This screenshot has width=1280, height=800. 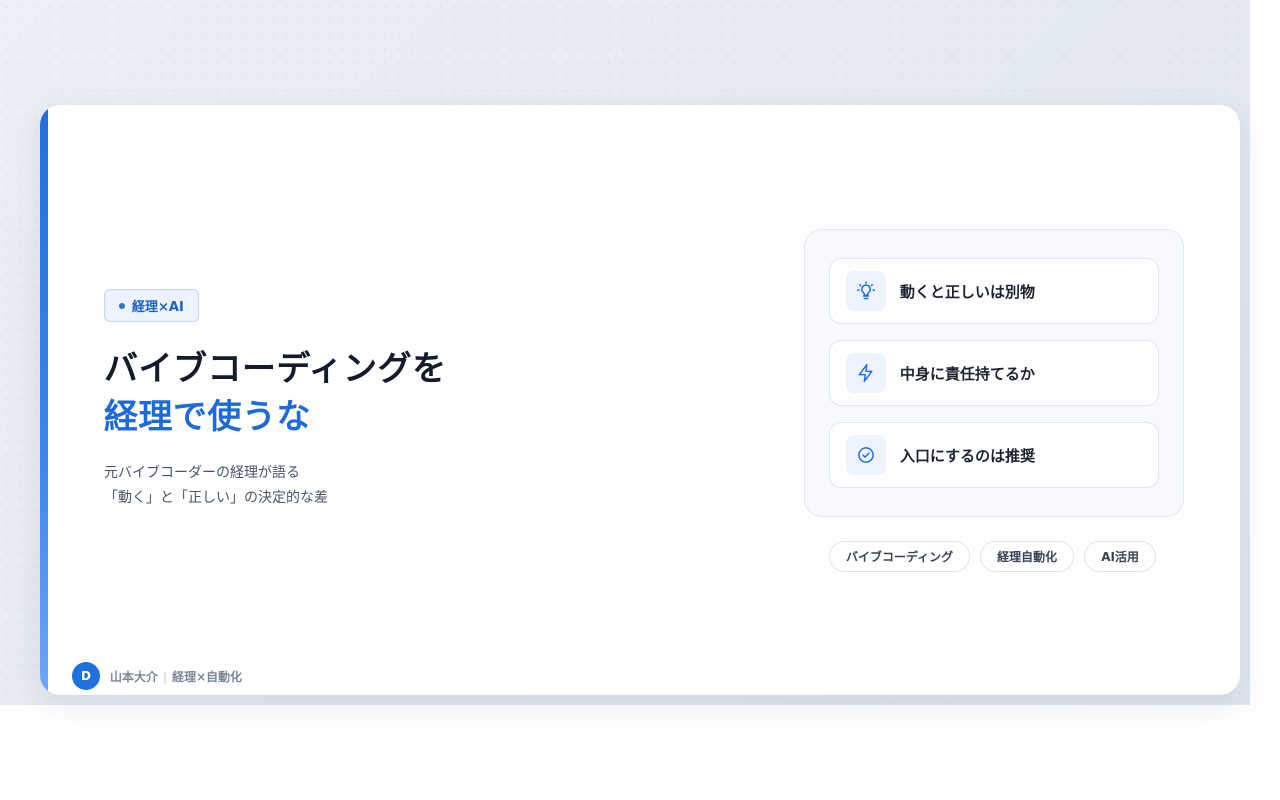 I want to click on avatar: D, so click(x=86, y=676).